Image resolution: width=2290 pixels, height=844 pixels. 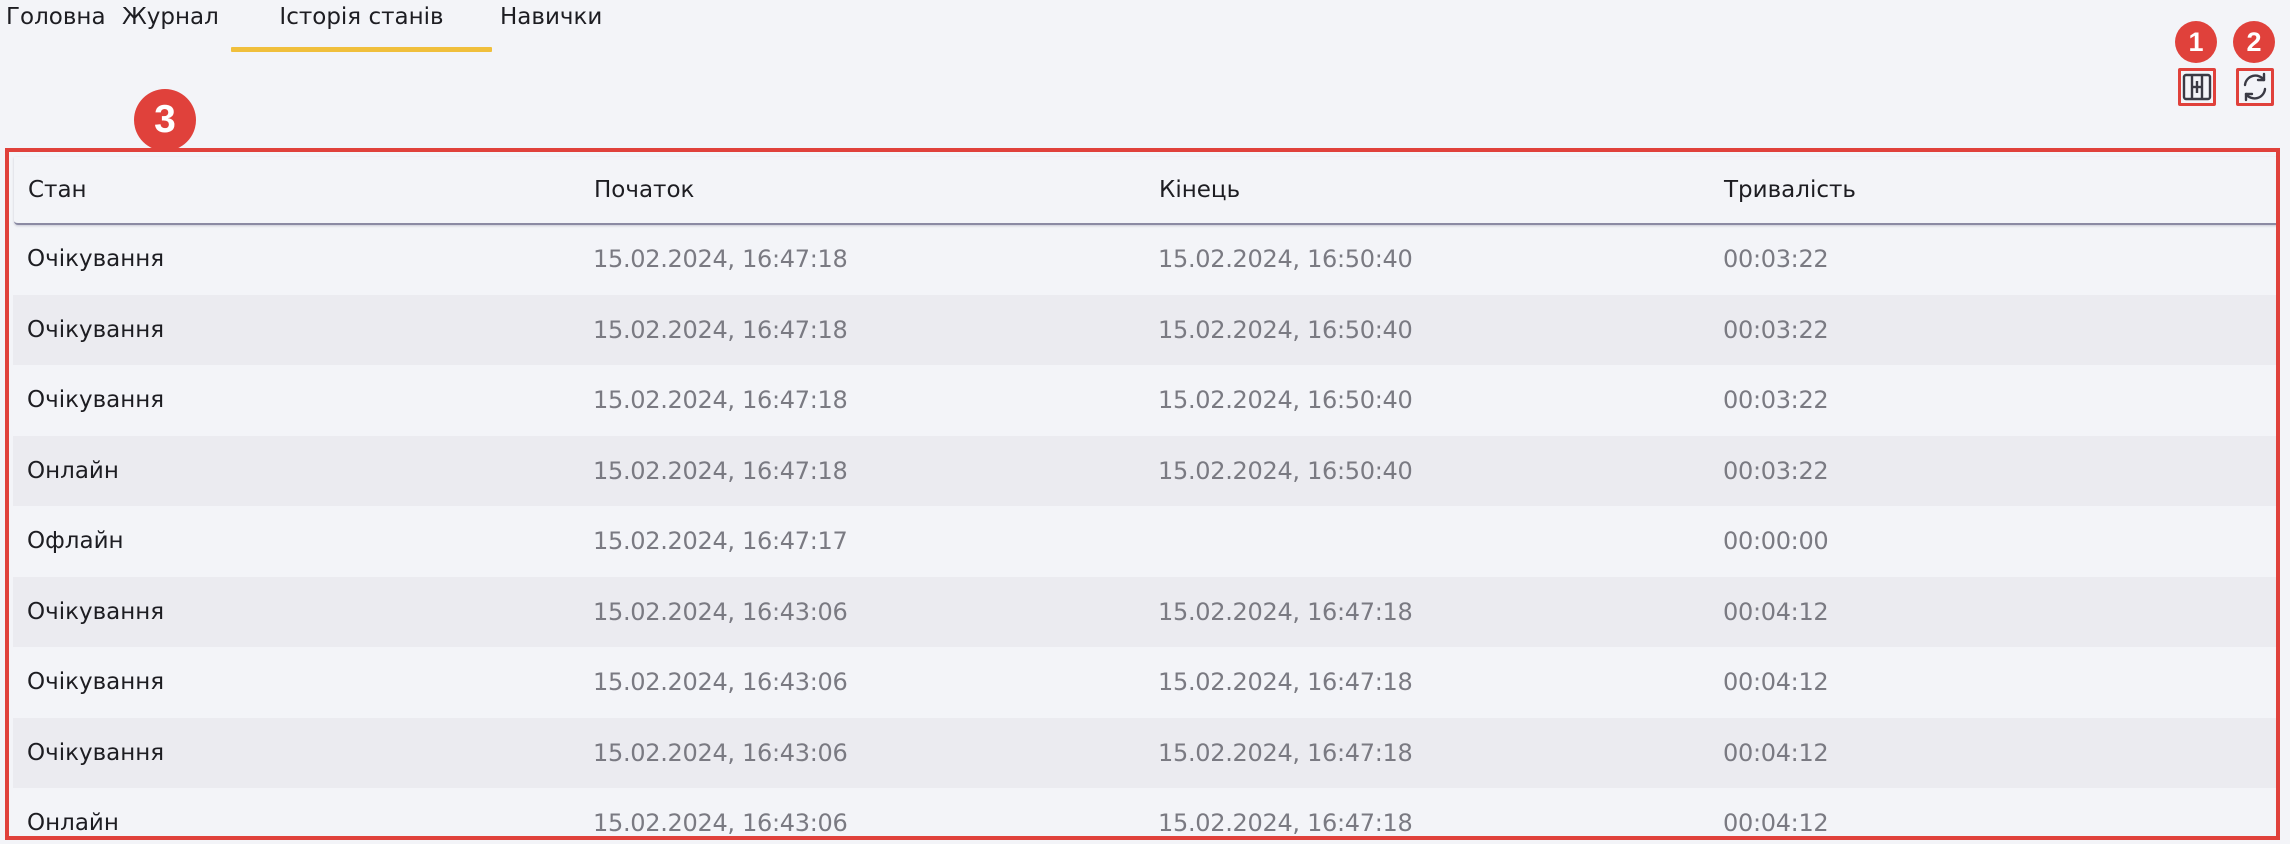 I want to click on cell-duration: 00:00:00, so click(x=1776, y=541).